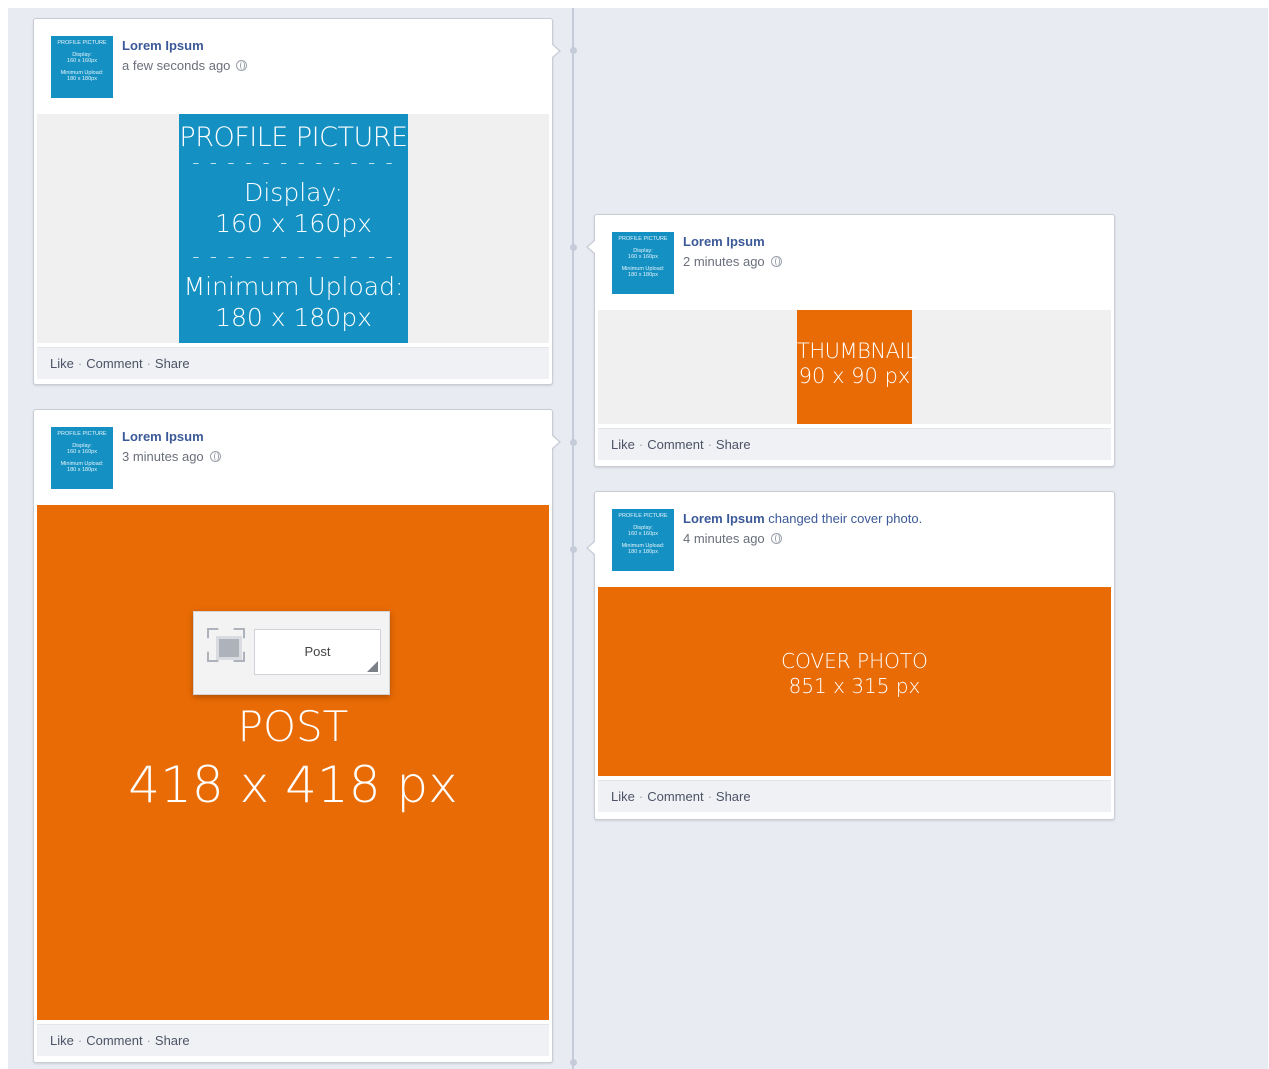  Describe the element at coordinates (845, 518) in the screenshot. I see `post-action-text: changed their cover photo.` at that location.